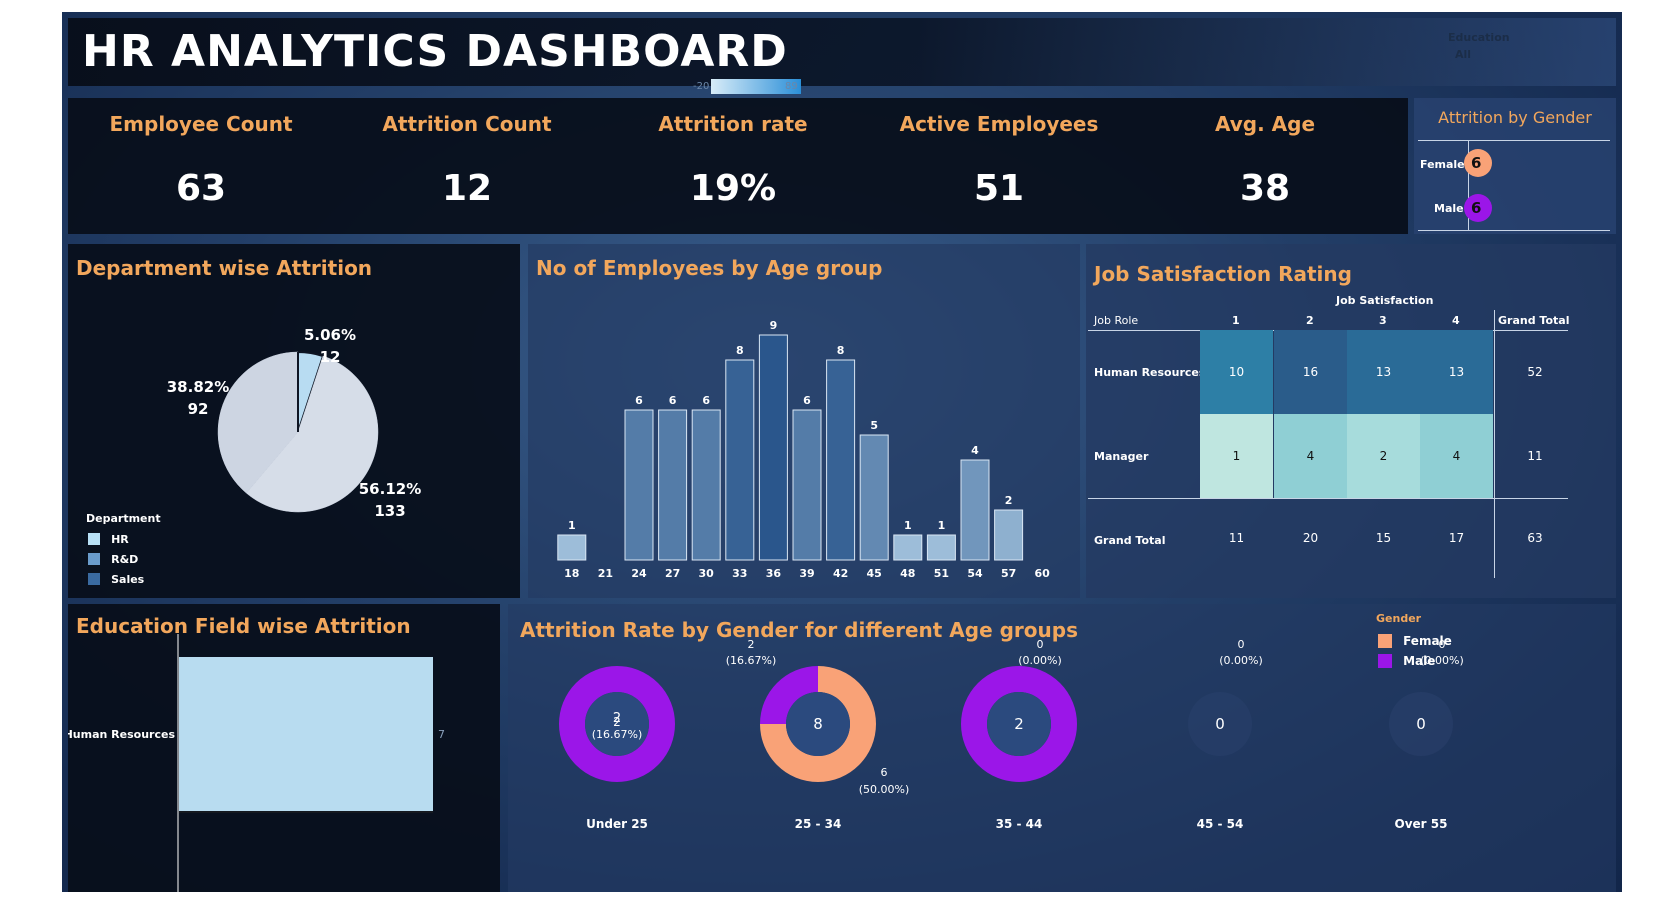 The image size is (1679, 899). Describe the element at coordinates (617, 824) in the screenshot. I see `age-group-label: Under 25` at that location.